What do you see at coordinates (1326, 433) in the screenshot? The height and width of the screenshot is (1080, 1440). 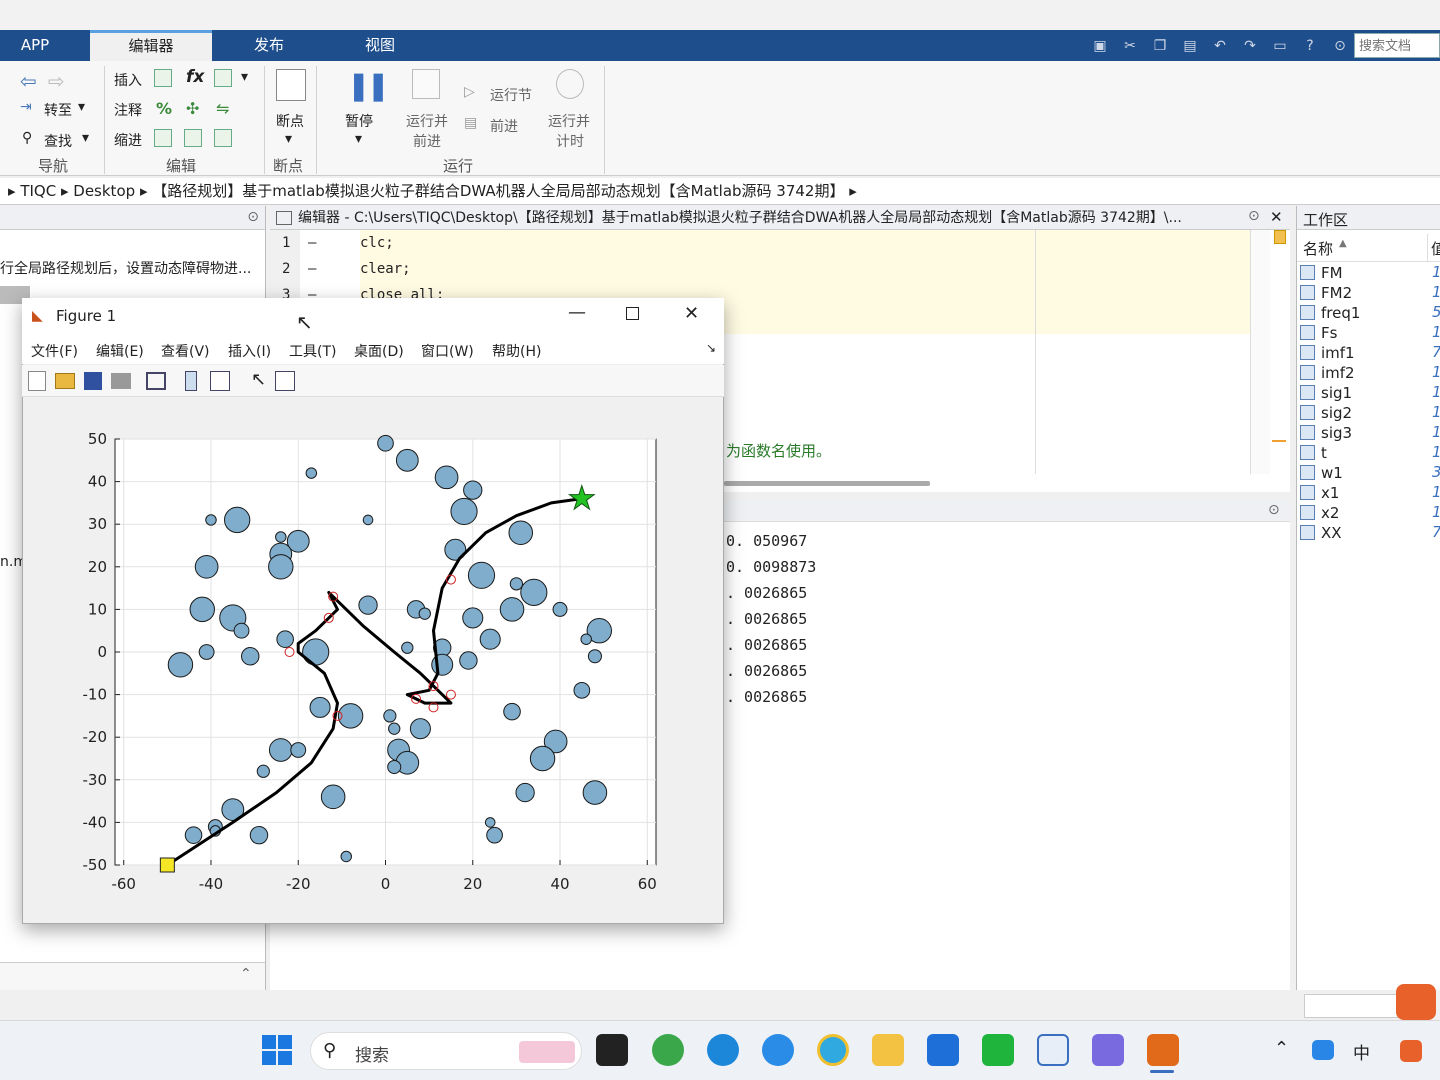 I see `workspace-variable-row: sig3` at bounding box center [1326, 433].